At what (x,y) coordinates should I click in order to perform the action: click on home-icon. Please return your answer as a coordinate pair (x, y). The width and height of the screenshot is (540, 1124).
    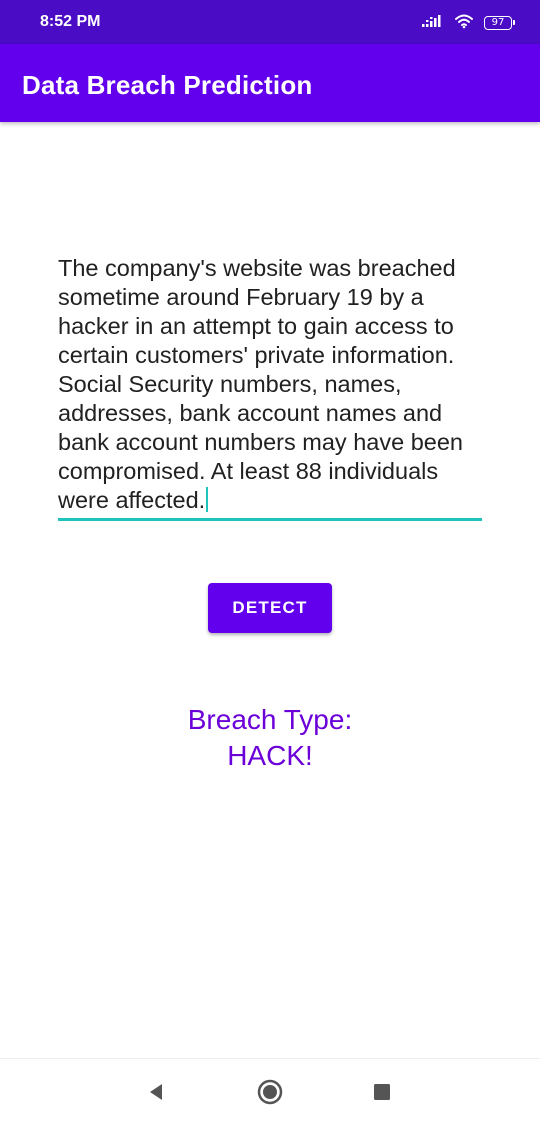
    Looking at the image, I should click on (270, 1092).